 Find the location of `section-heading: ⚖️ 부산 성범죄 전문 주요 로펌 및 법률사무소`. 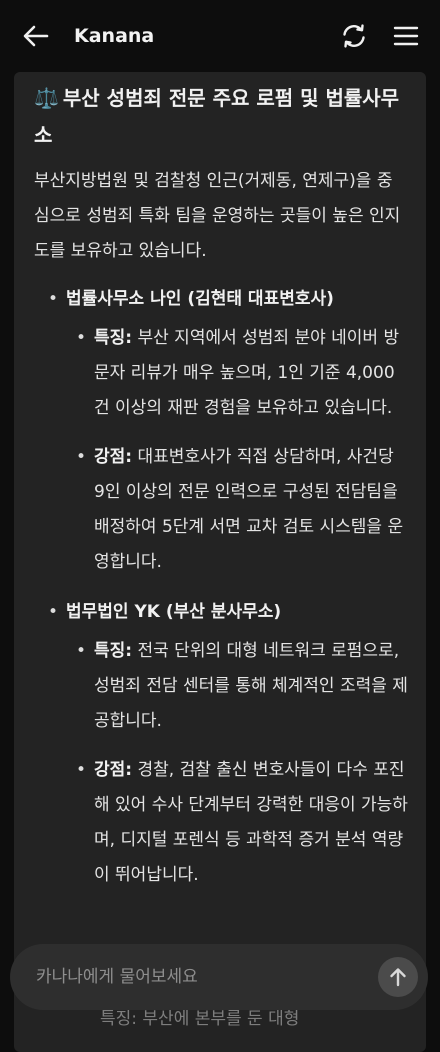

section-heading: ⚖️ 부산 성범죄 전문 주요 로펌 및 법률사무소 is located at coordinates (221, 117).